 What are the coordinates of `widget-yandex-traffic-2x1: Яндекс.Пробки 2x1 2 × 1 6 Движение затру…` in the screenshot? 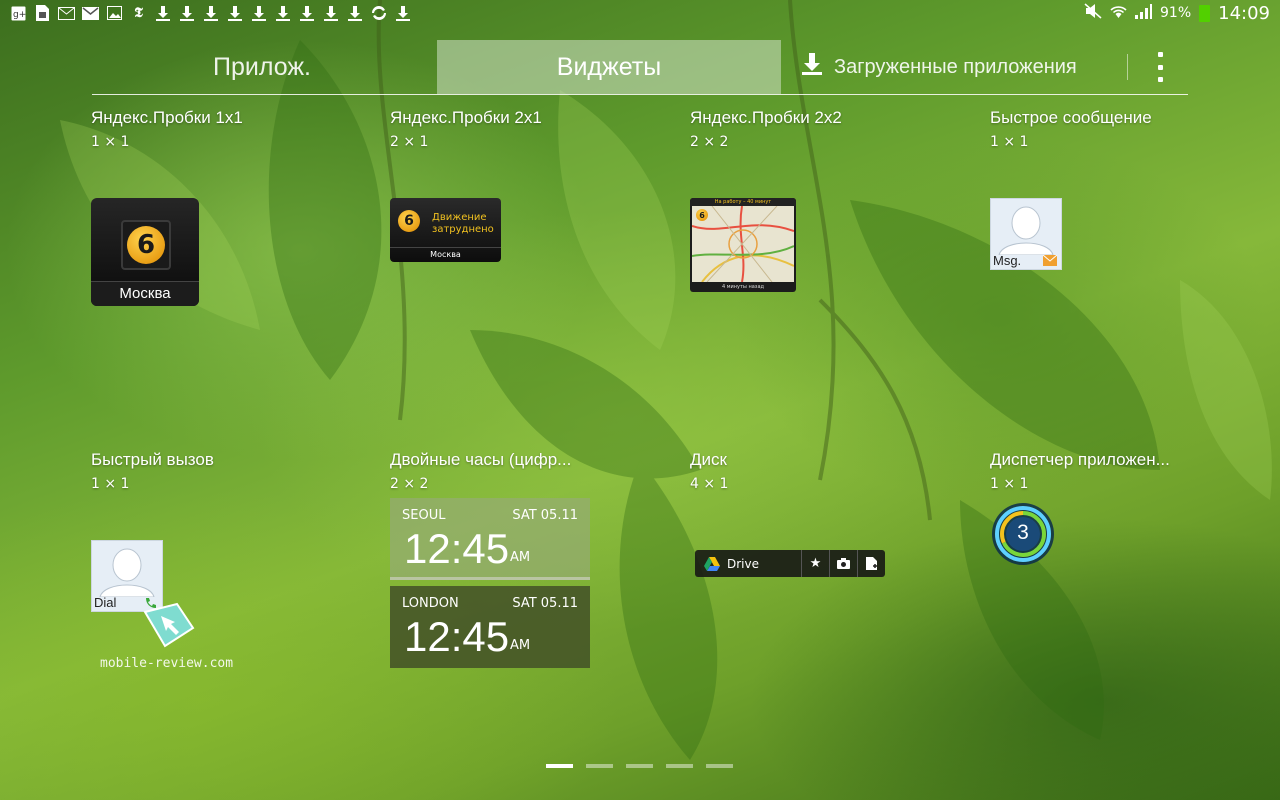 It's located at (490, 185).